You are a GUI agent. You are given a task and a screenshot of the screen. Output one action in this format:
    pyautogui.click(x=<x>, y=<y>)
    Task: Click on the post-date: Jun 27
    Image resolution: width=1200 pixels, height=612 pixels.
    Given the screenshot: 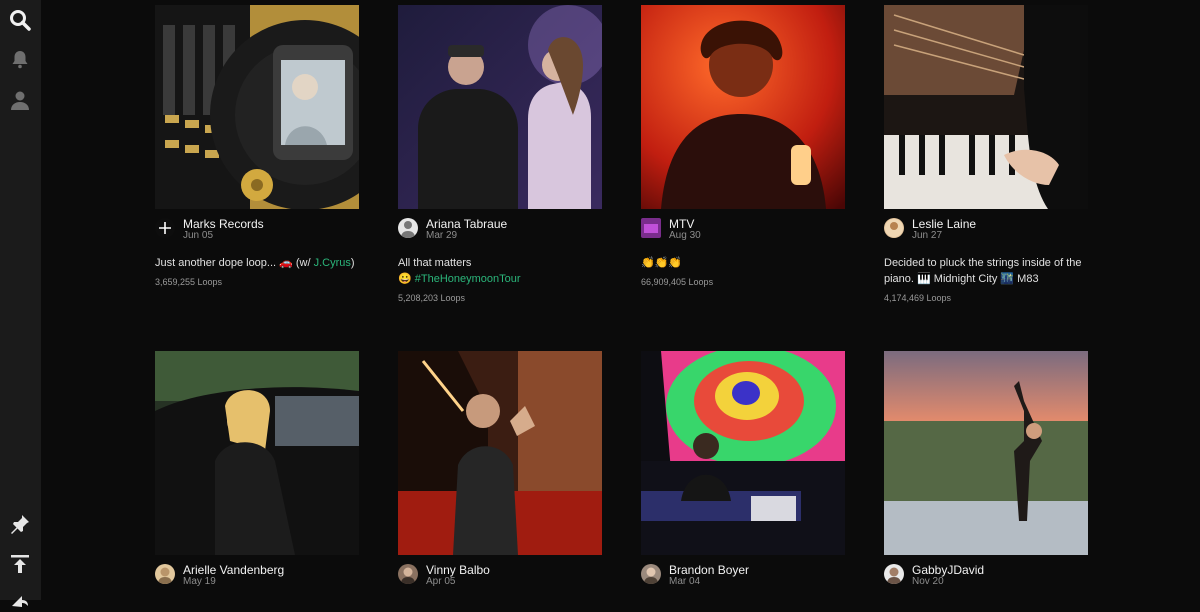 What is the action you would take?
    pyautogui.click(x=927, y=235)
    